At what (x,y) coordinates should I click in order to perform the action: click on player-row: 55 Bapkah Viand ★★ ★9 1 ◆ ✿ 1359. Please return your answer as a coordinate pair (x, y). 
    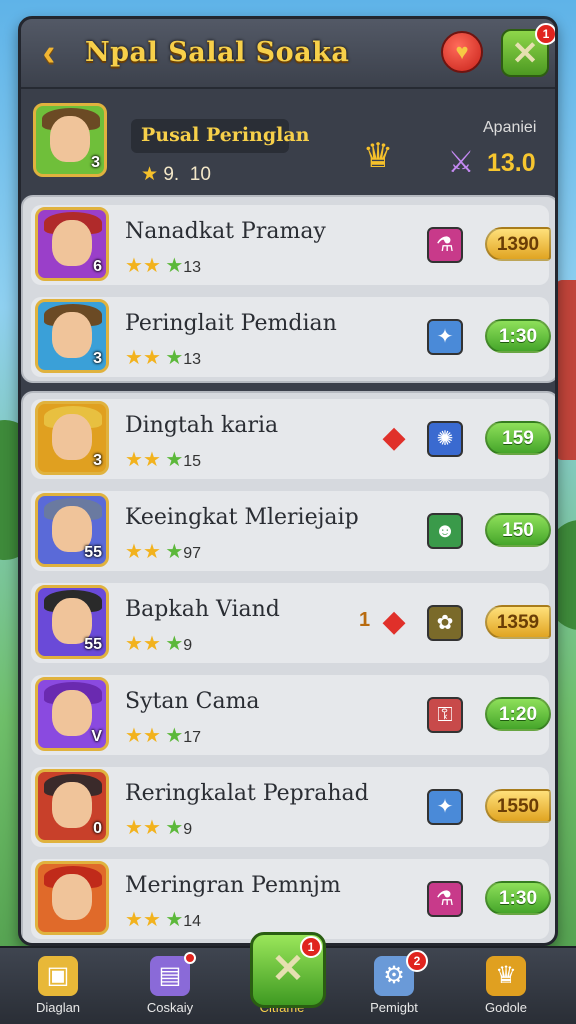
    Looking at the image, I should click on (291, 623).